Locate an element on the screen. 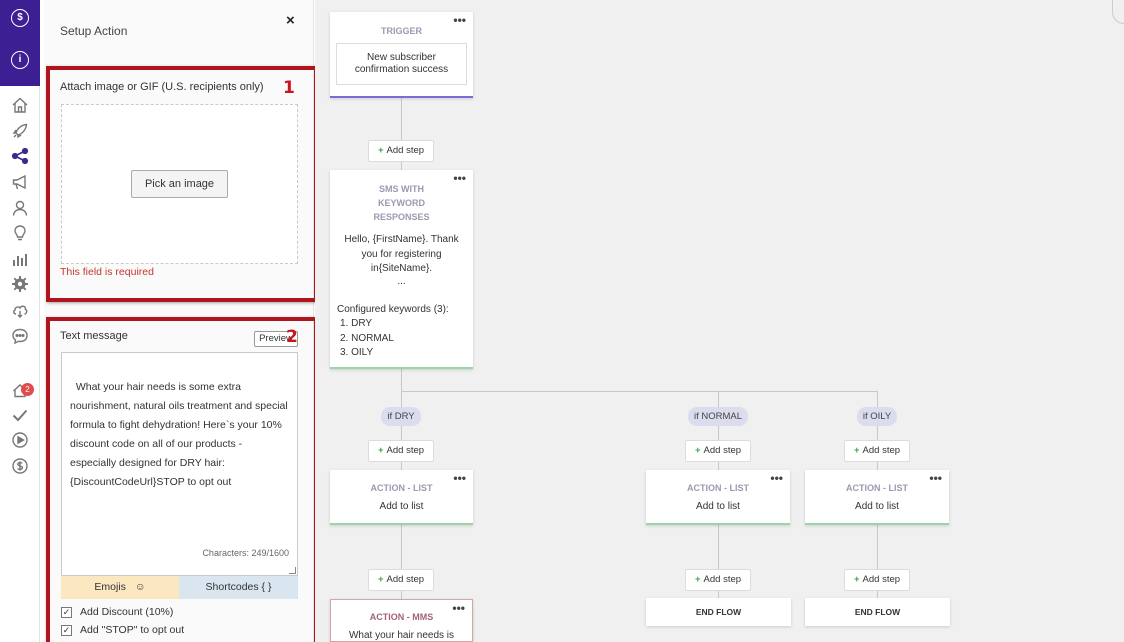  notification-badge: 2 is located at coordinates (27, 389).